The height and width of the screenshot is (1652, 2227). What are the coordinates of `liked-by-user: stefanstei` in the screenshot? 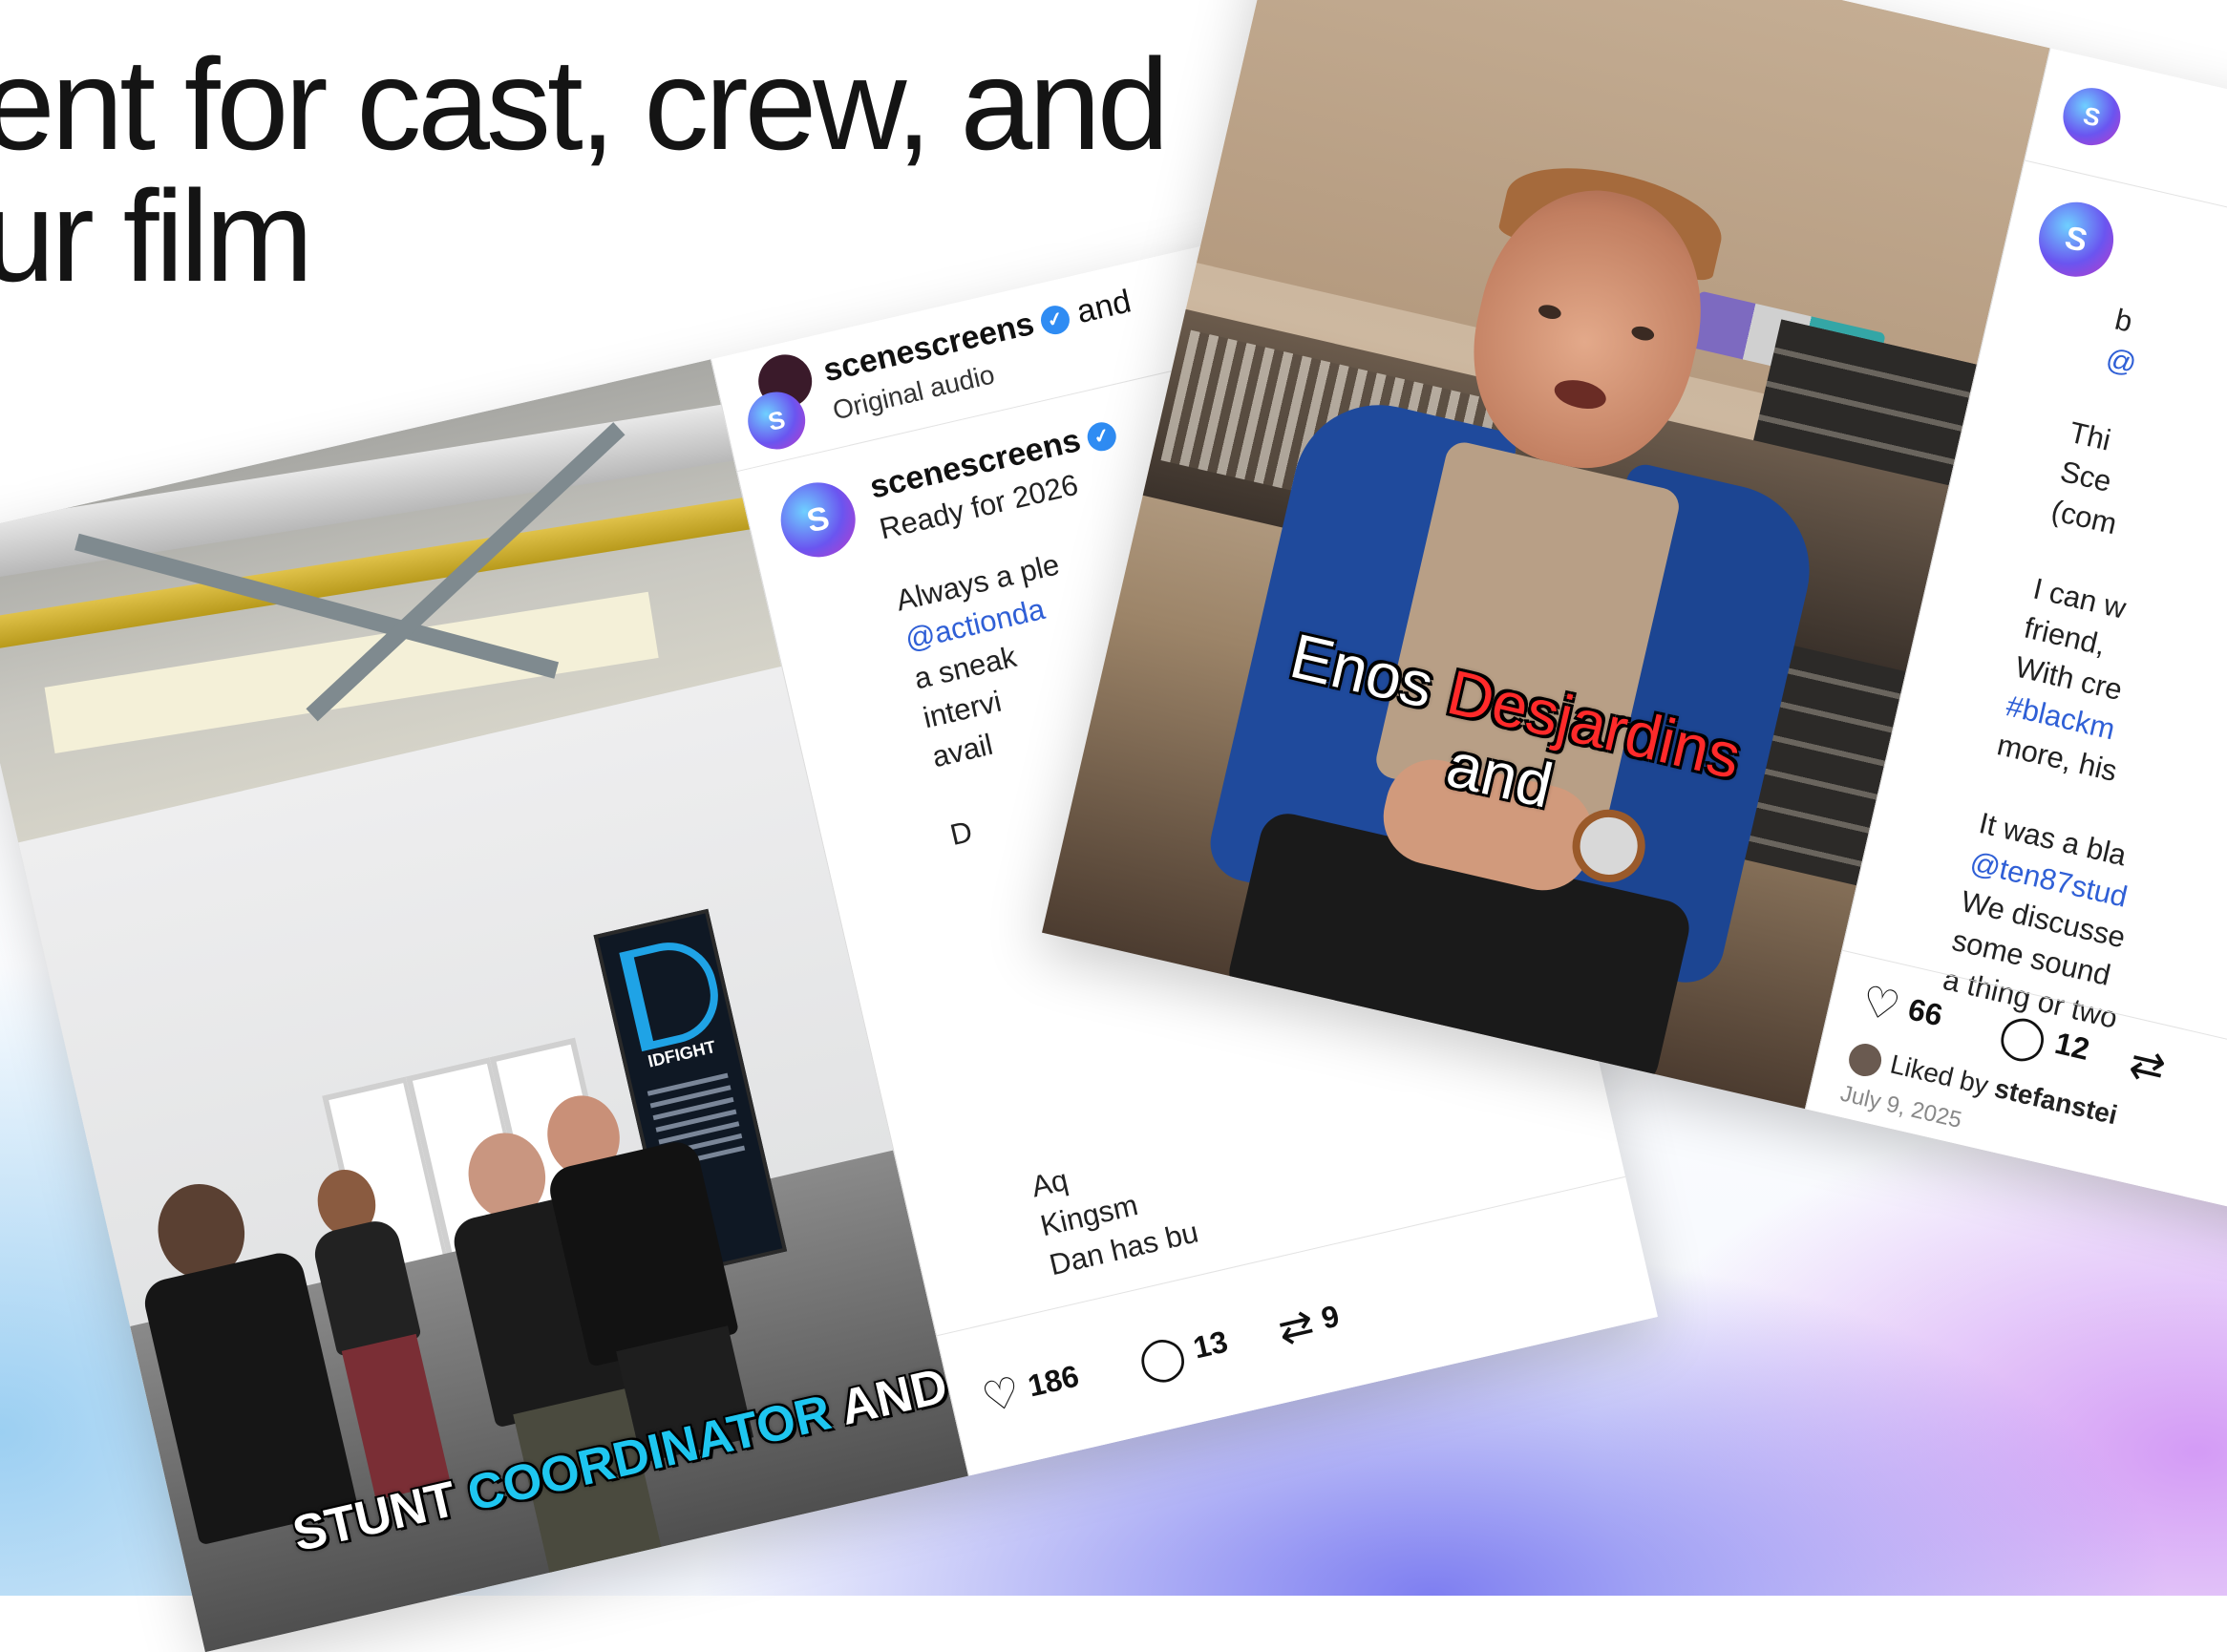 It's located at (2056, 1102).